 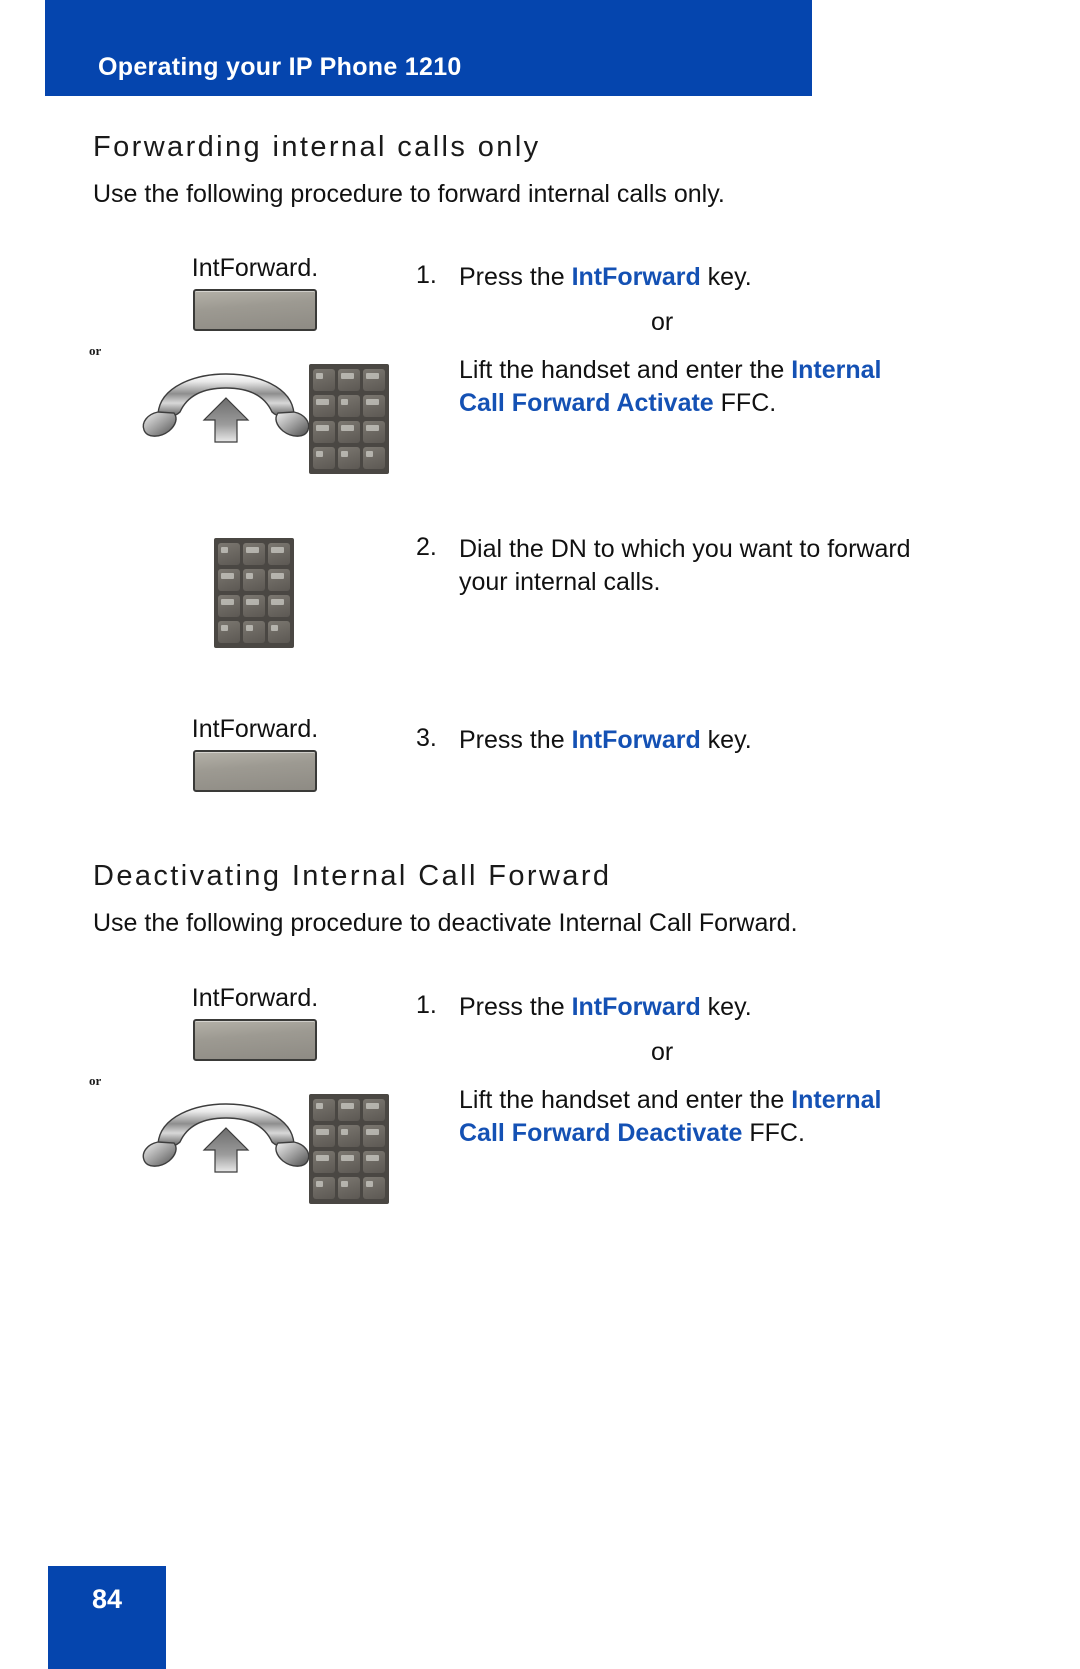 I want to click on step-text-line-2: your internal calls., so click(x=560, y=582).